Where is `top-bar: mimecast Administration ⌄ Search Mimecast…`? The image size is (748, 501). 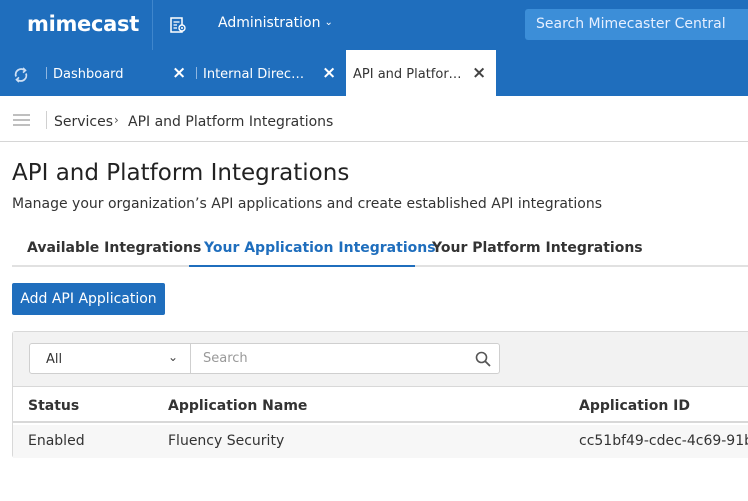 top-bar: mimecast Administration ⌄ Search Mimecast… is located at coordinates (374, 25).